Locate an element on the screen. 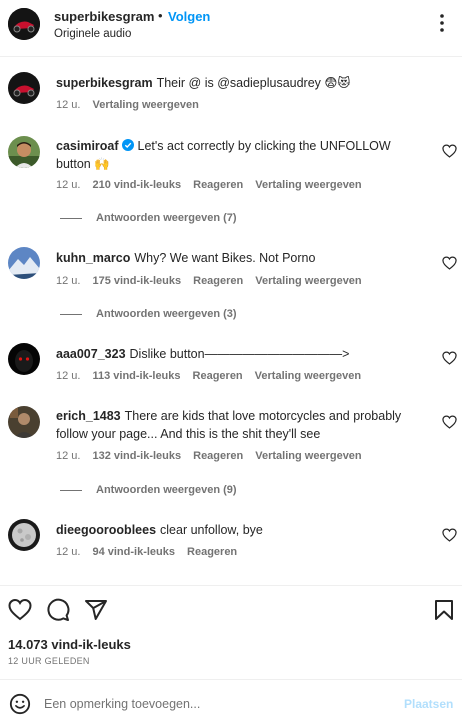 Image resolution: width=462 pixels, height=721 pixels. view-replies-button: Antwoorden weergeven (7) is located at coordinates (148, 218).